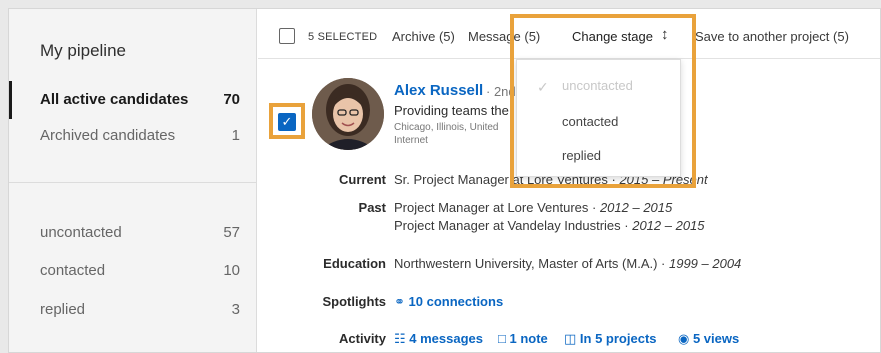  I want to click on current-label: Current, so click(362, 179).